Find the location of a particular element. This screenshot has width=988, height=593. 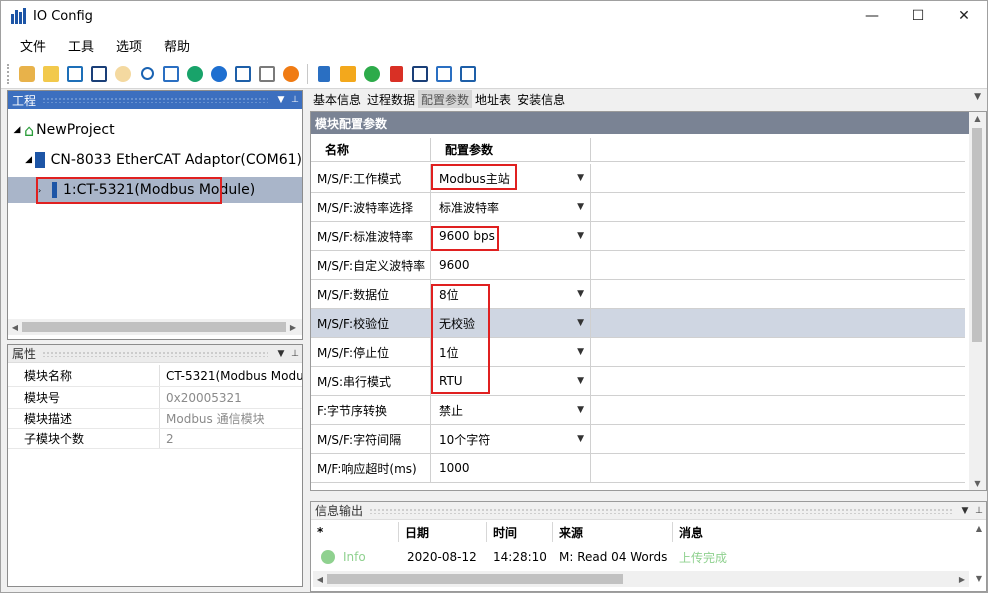

property-row: 模块名称 CT-5321(Modbus Module) is located at coordinates (155, 376).